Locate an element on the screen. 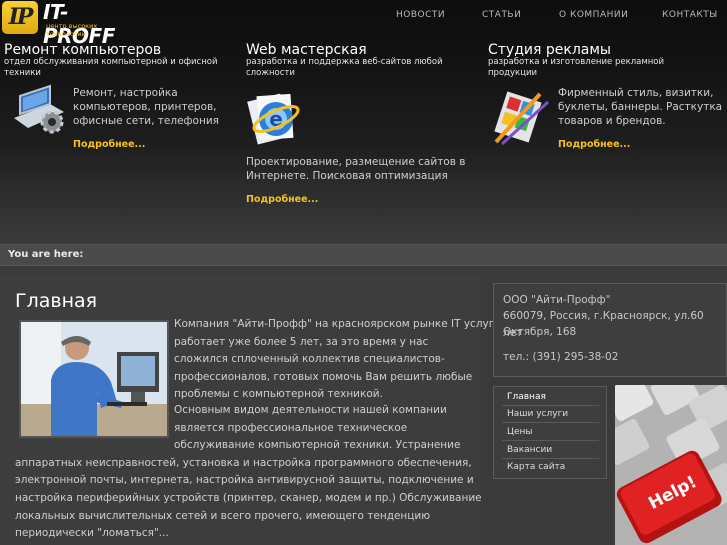 This screenshot has height=545, width=727. logo-subtitle: центр высоких технологий is located at coordinates (72, 30).